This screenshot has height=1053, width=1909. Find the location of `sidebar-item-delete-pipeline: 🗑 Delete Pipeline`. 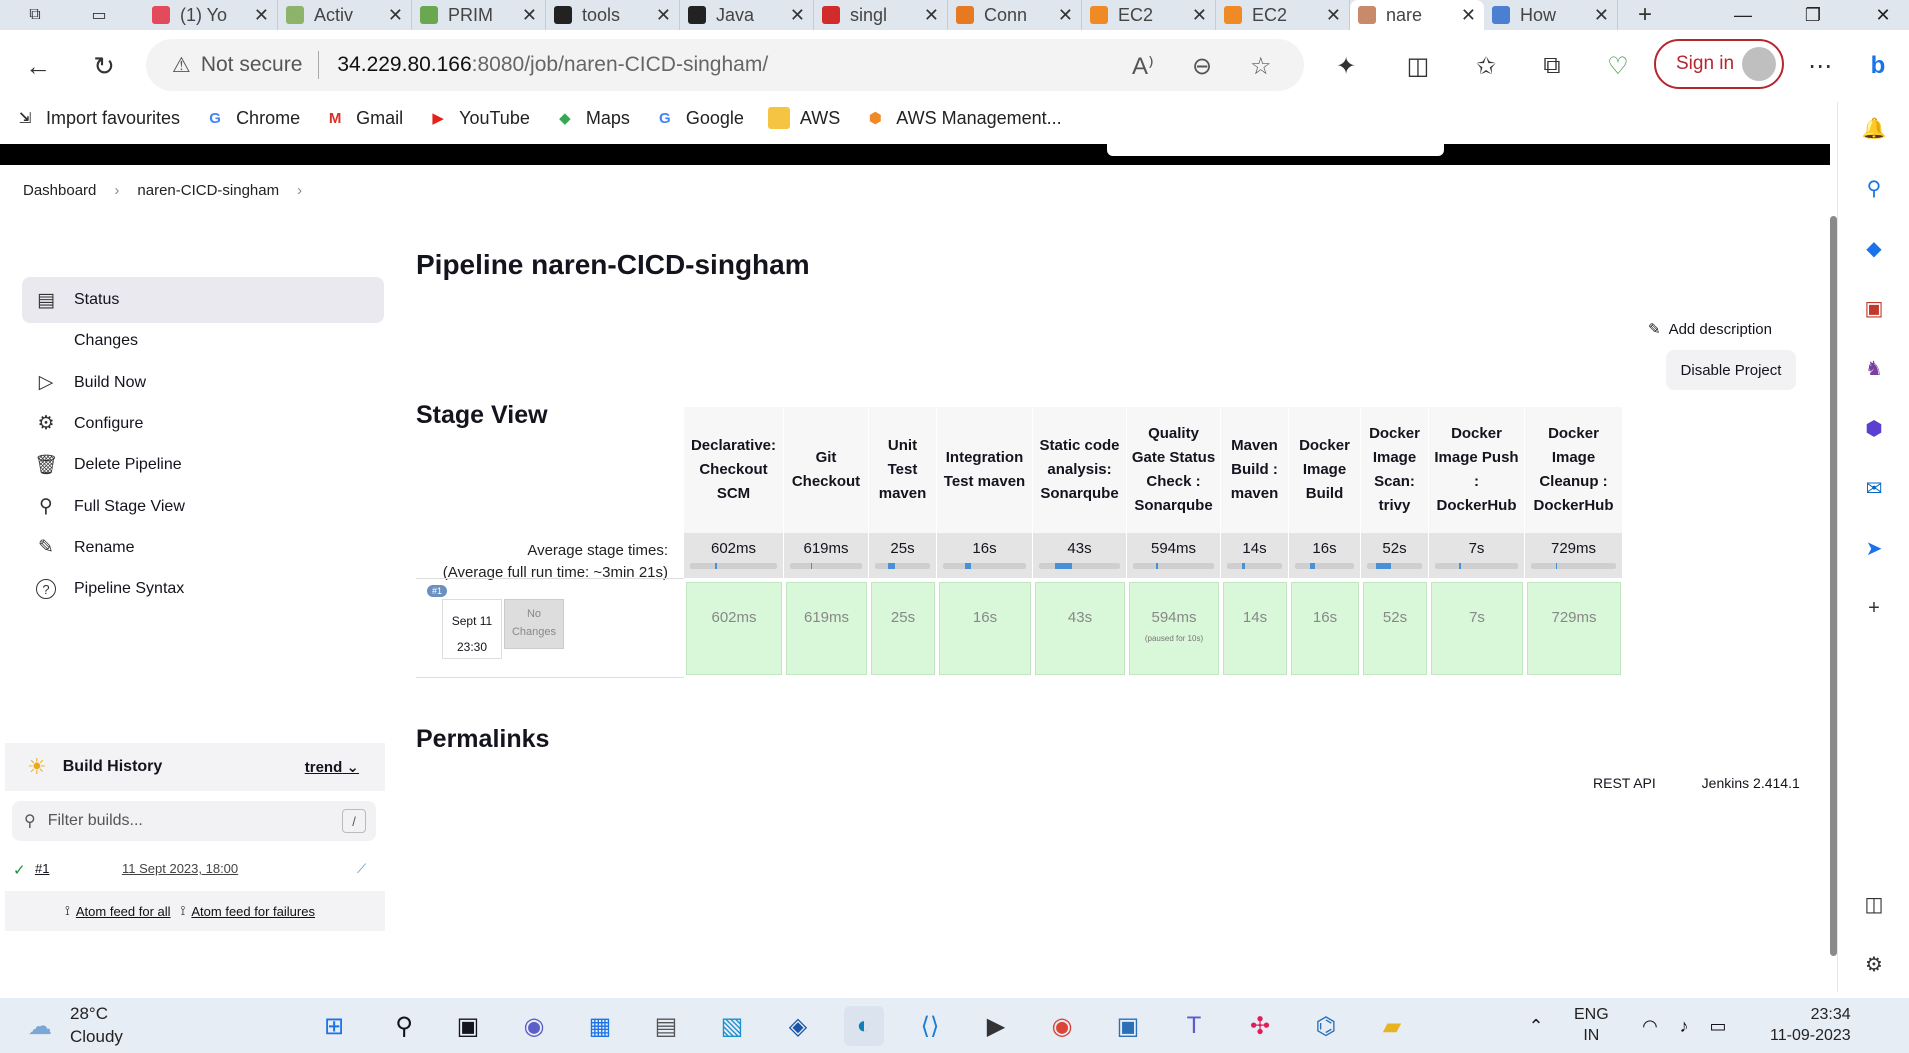

sidebar-item-delete-pipeline: 🗑 Delete Pipeline is located at coordinates (203, 465).